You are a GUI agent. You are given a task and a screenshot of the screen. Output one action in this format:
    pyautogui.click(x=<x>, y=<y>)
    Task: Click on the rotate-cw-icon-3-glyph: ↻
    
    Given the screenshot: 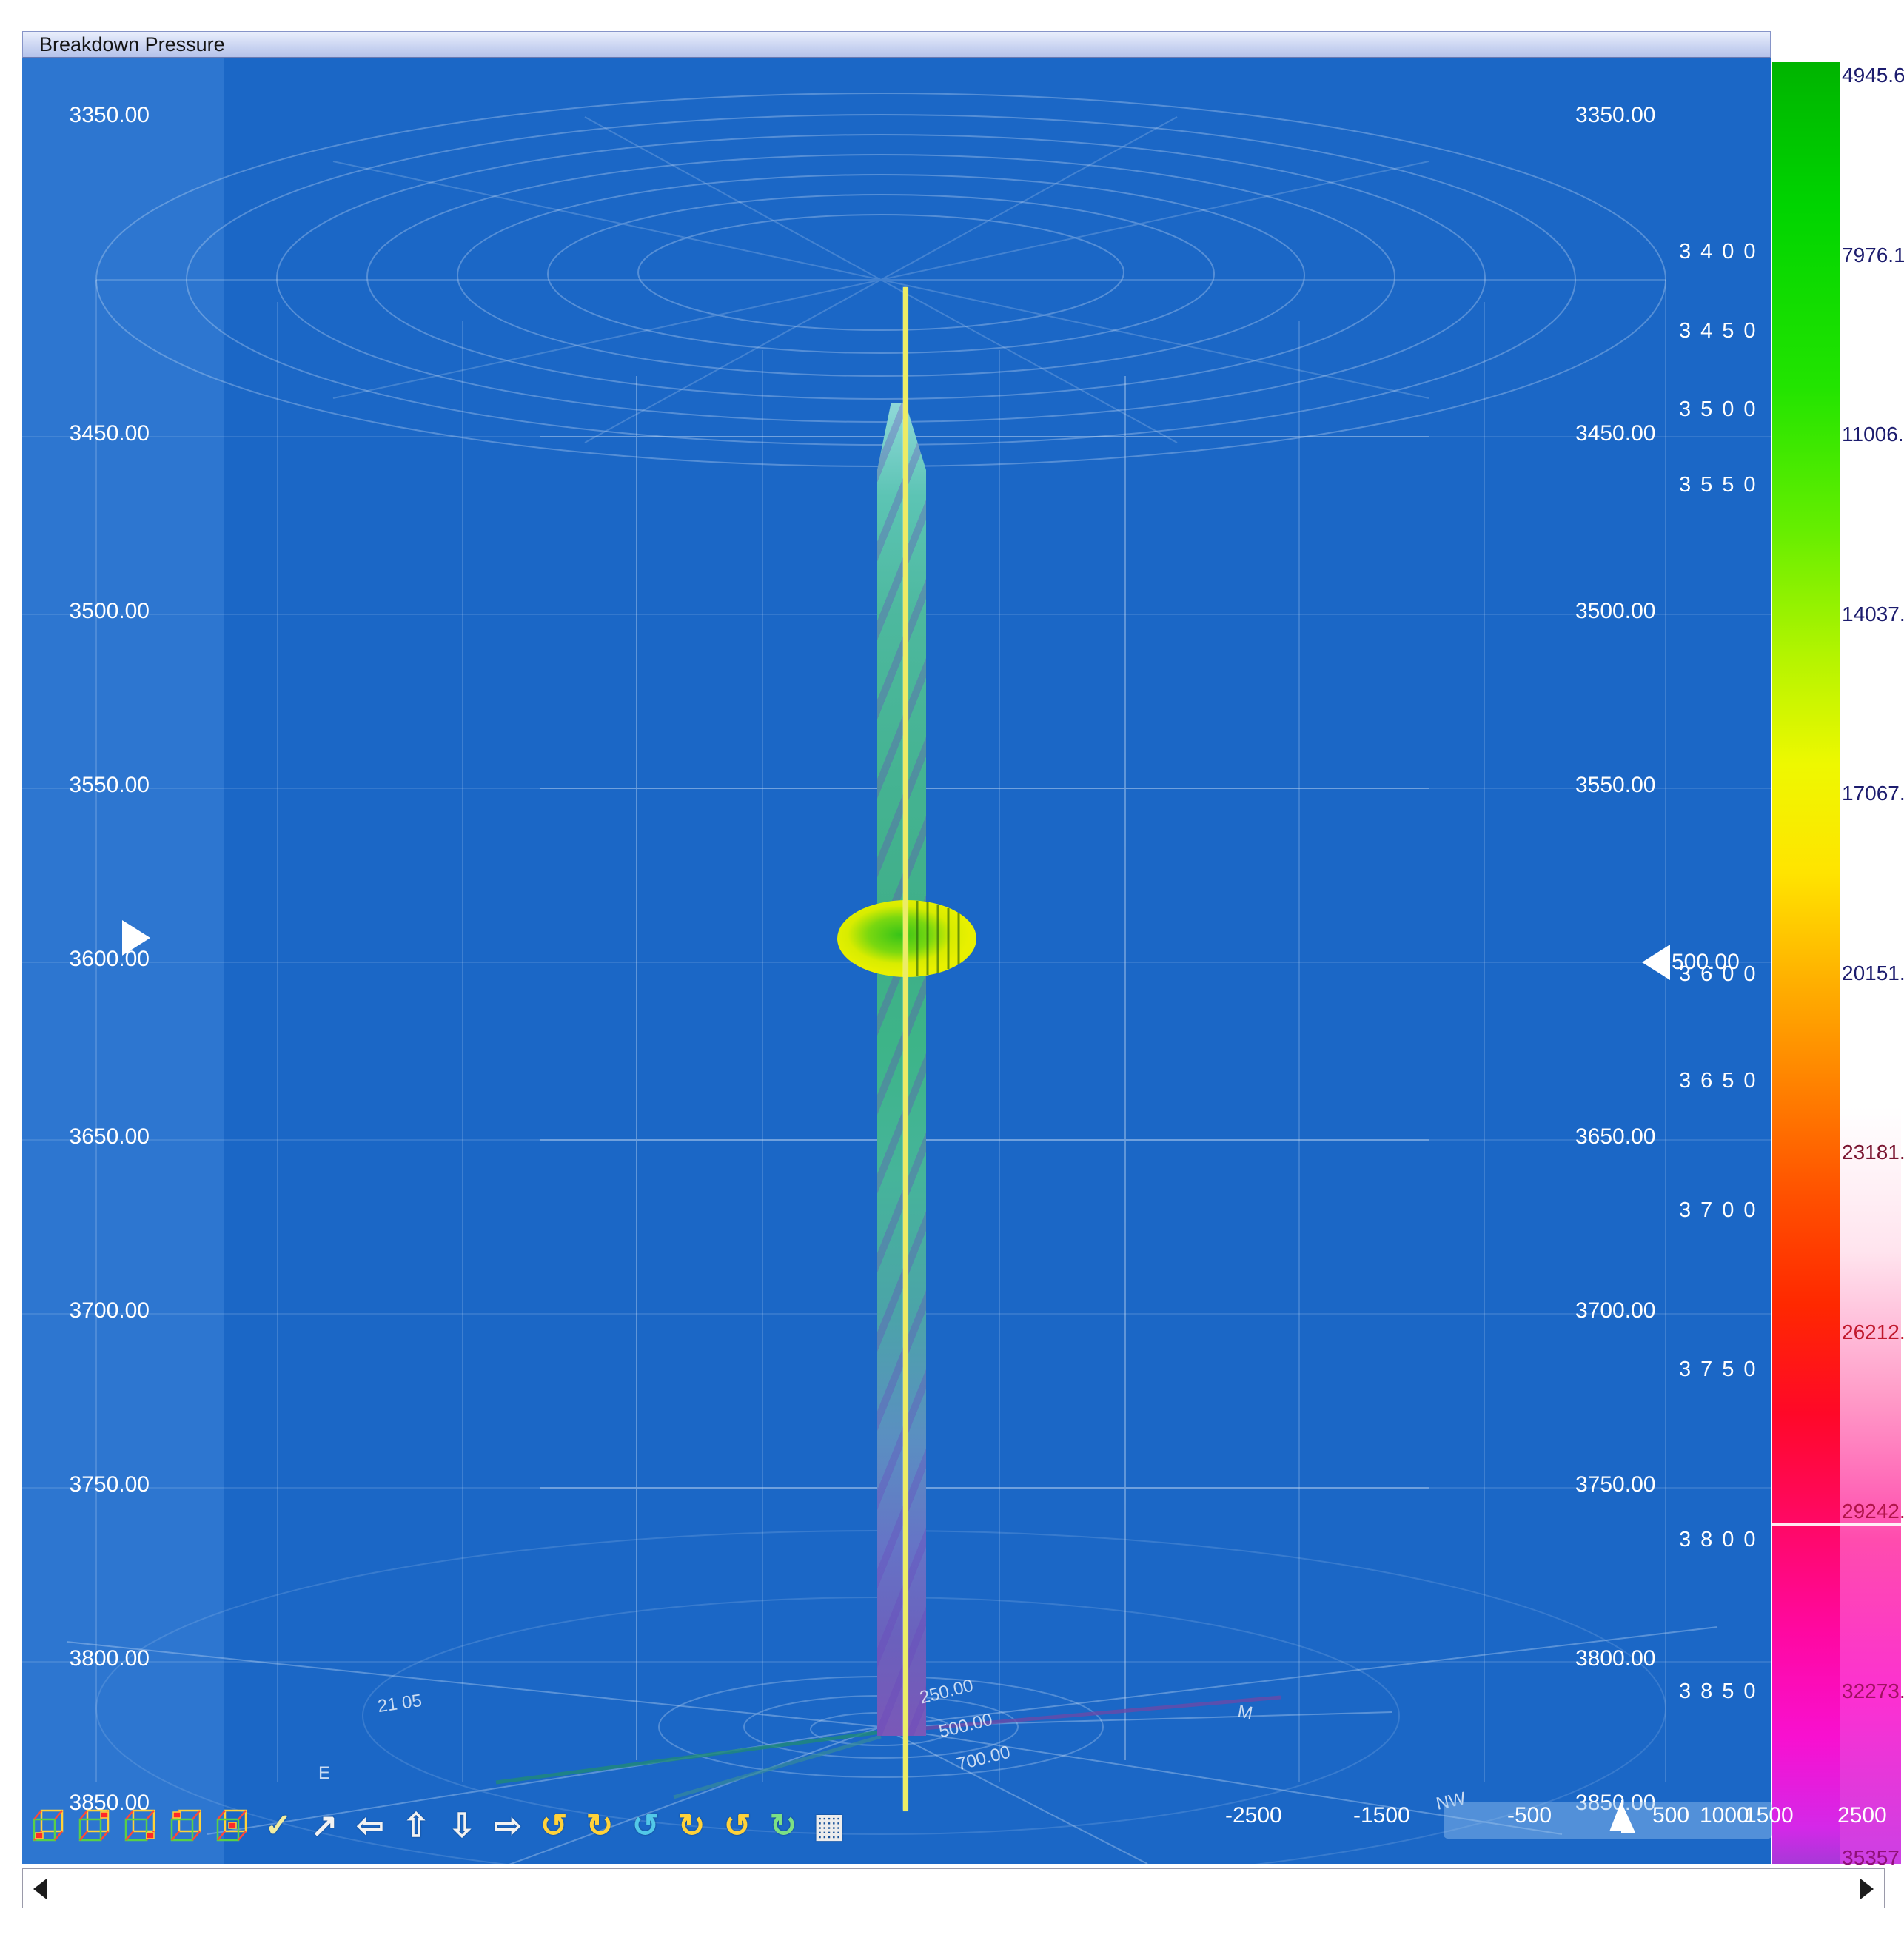 What is the action you would take?
    pyautogui.click(x=783, y=1826)
    